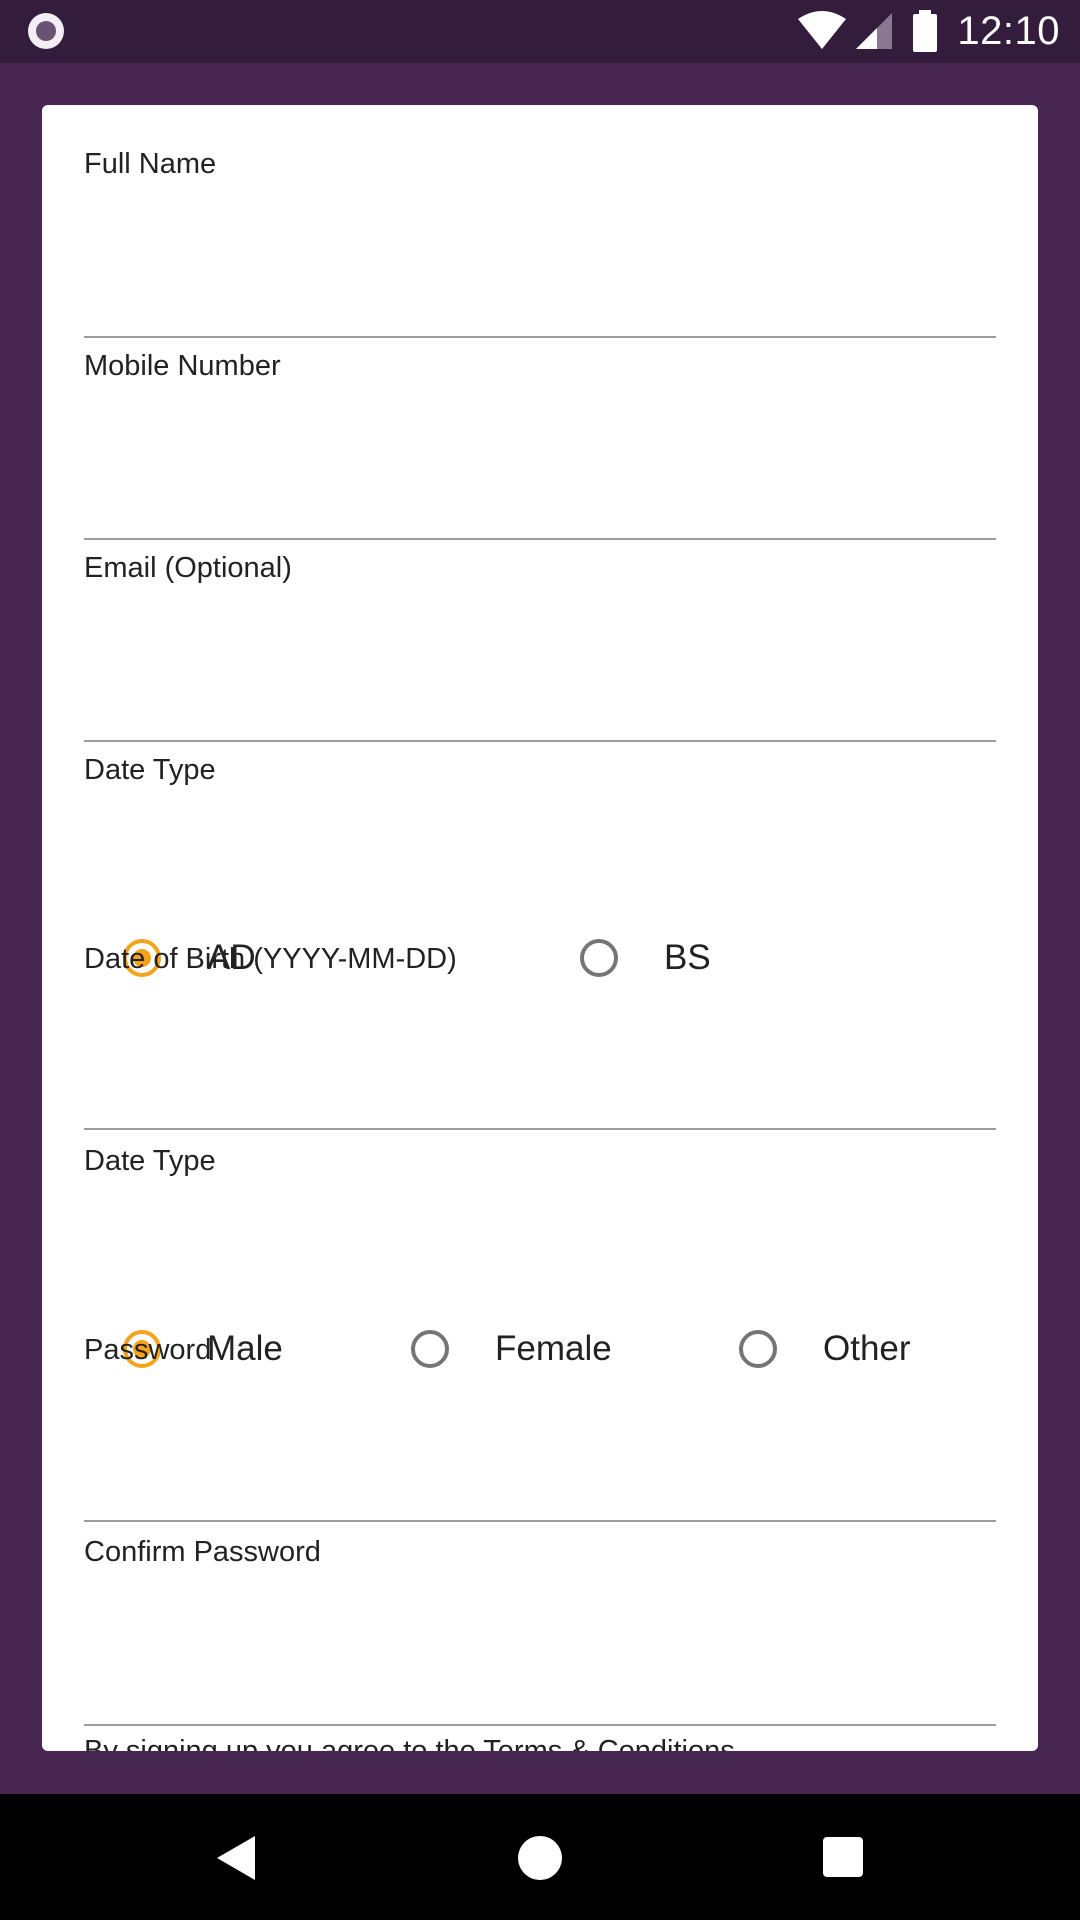  I want to click on gender-section: Date Type, so click(540, 1164).